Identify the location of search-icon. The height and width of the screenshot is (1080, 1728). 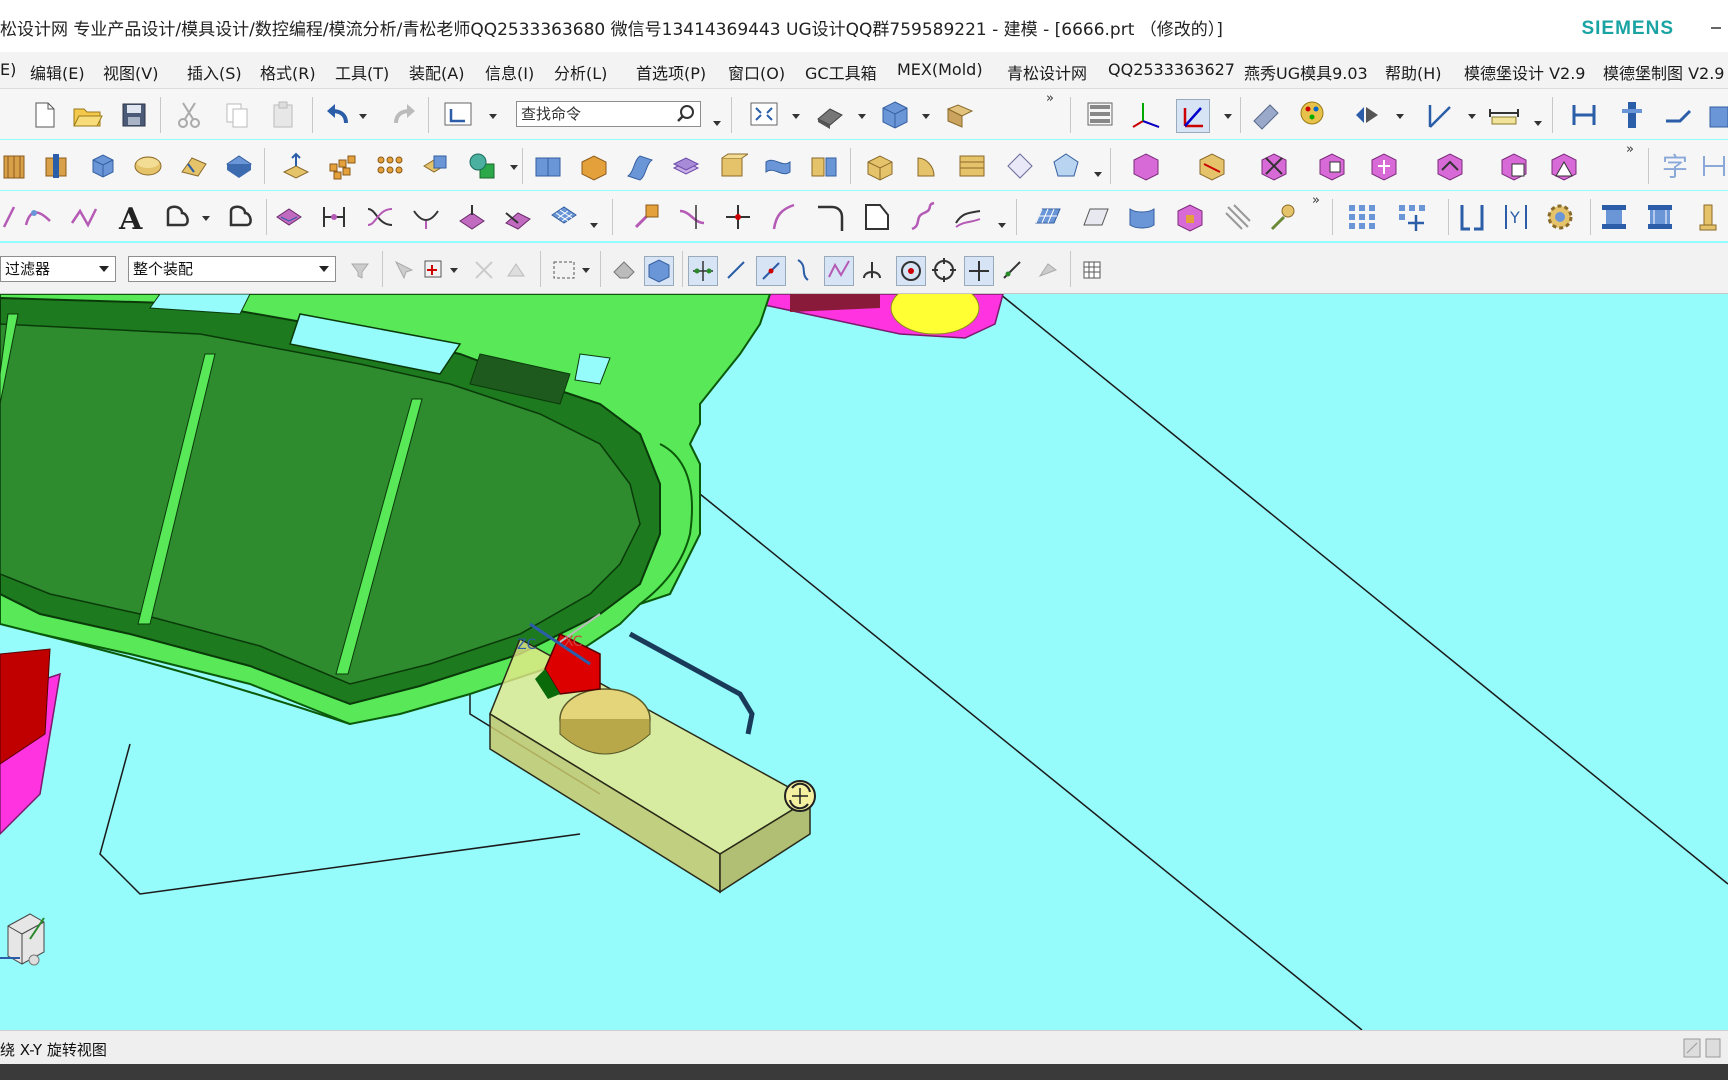
(686, 116).